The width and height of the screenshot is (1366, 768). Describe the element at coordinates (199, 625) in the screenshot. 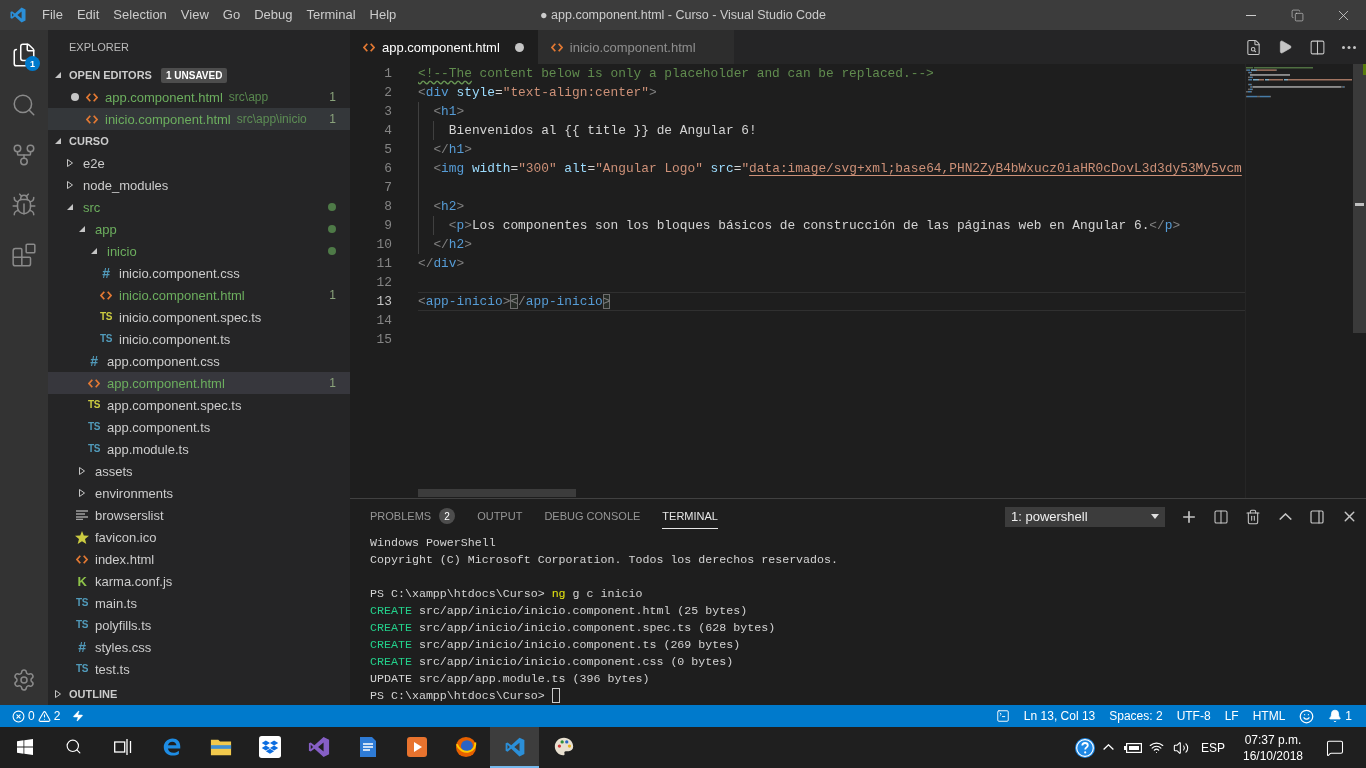

I see `tree-item: TS polyfills.ts` at that location.